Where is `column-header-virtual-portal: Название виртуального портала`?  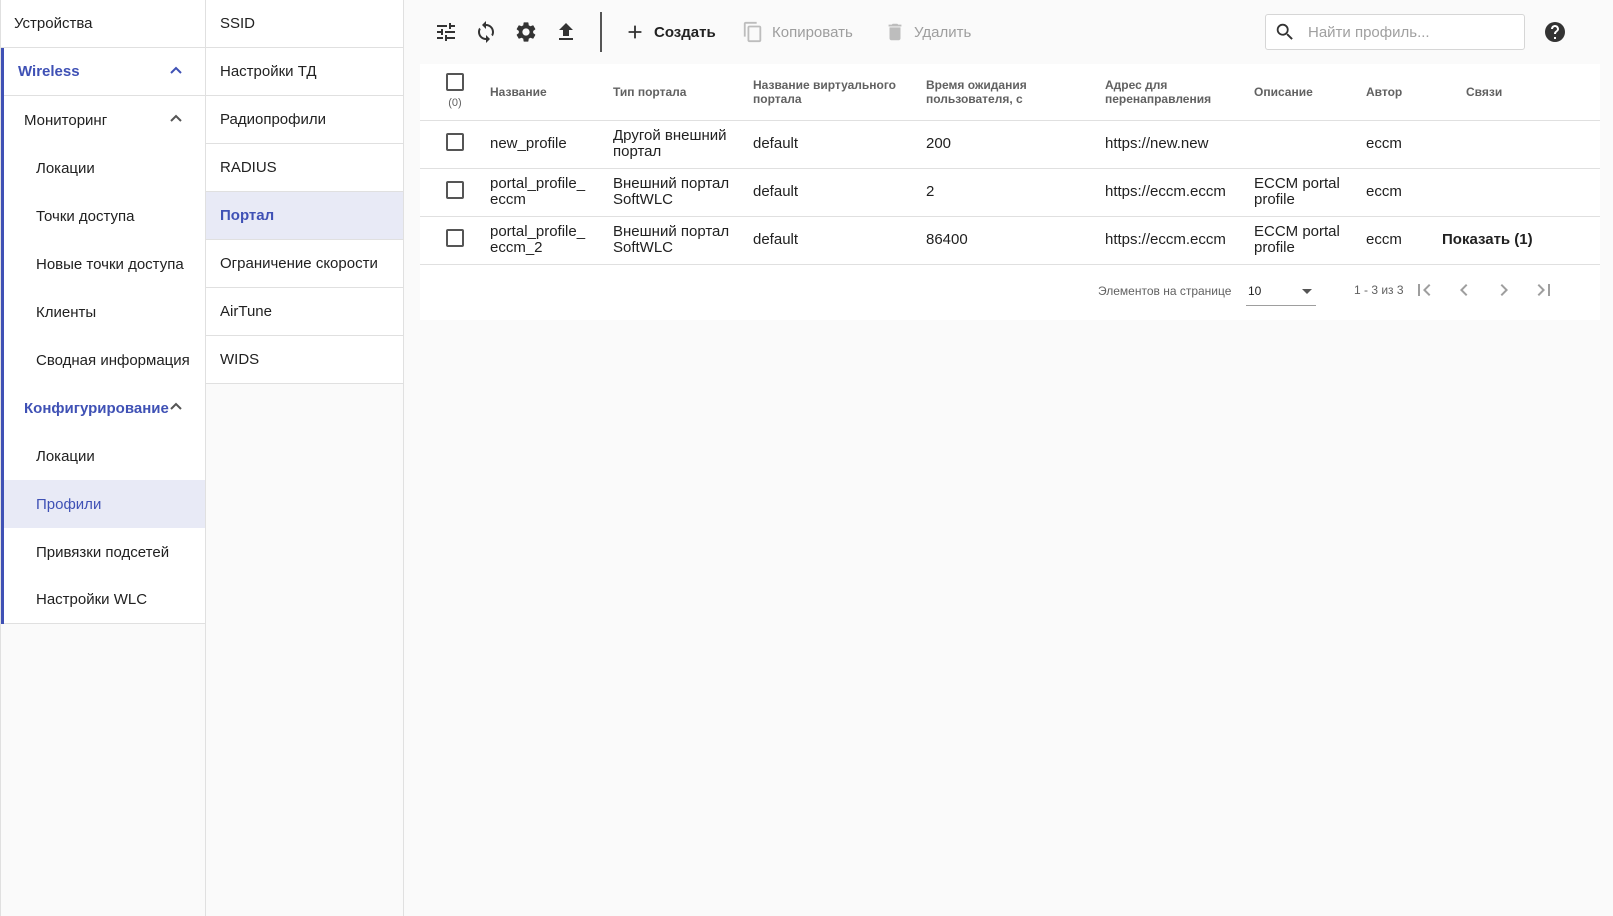 column-header-virtual-portal: Название виртуального портала is located at coordinates (839, 92).